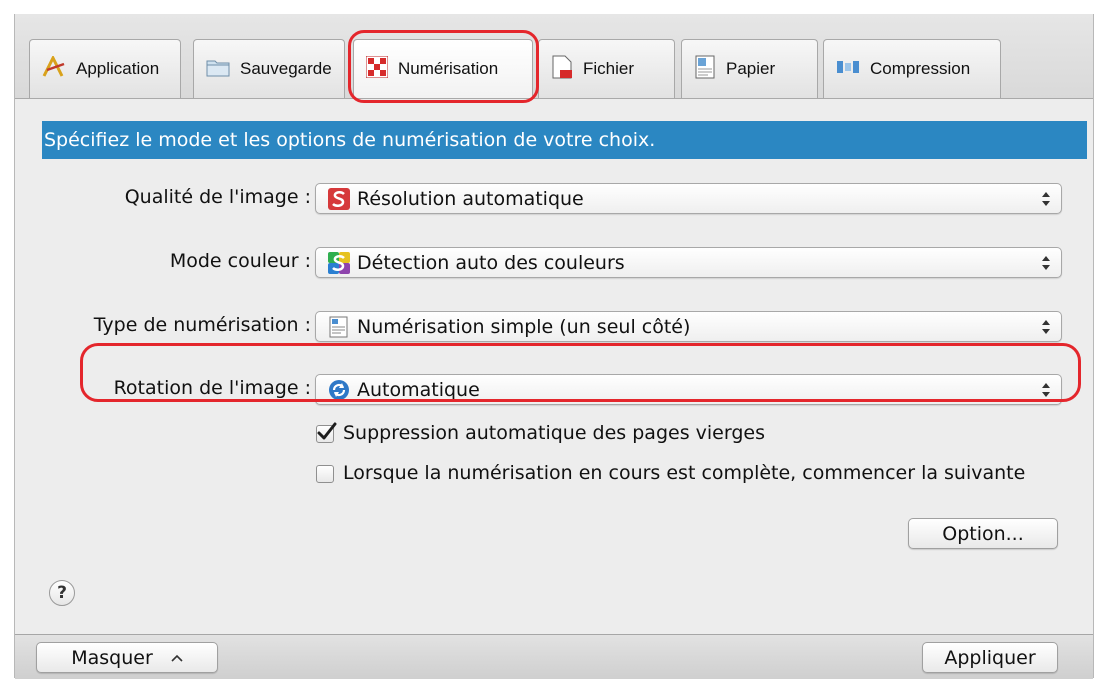 This screenshot has width=1106, height=679. I want to click on blank-page-removal-checkbox, so click(326, 432).